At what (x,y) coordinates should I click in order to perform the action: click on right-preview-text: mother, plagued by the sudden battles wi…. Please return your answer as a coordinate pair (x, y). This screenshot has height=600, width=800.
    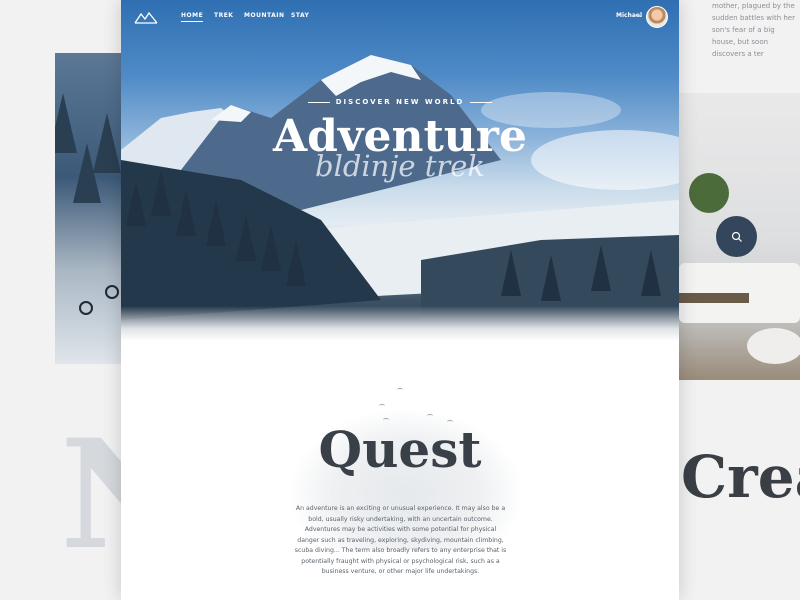
    Looking at the image, I should click on (753, 30).